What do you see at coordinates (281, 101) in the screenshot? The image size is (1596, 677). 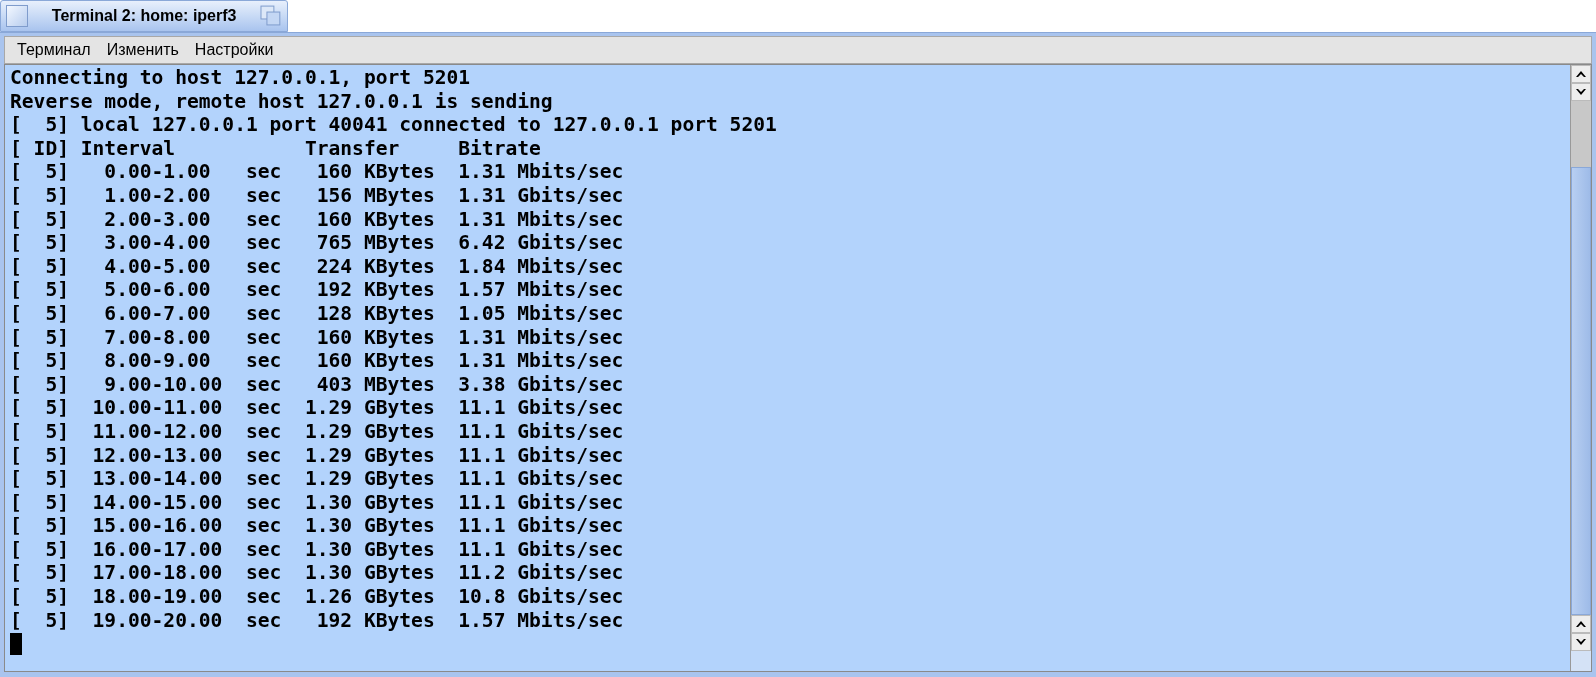 I see `terminal-line: Reverse mode, remote host 127.0.0.1 is sending` at bounding box center [281, 101].